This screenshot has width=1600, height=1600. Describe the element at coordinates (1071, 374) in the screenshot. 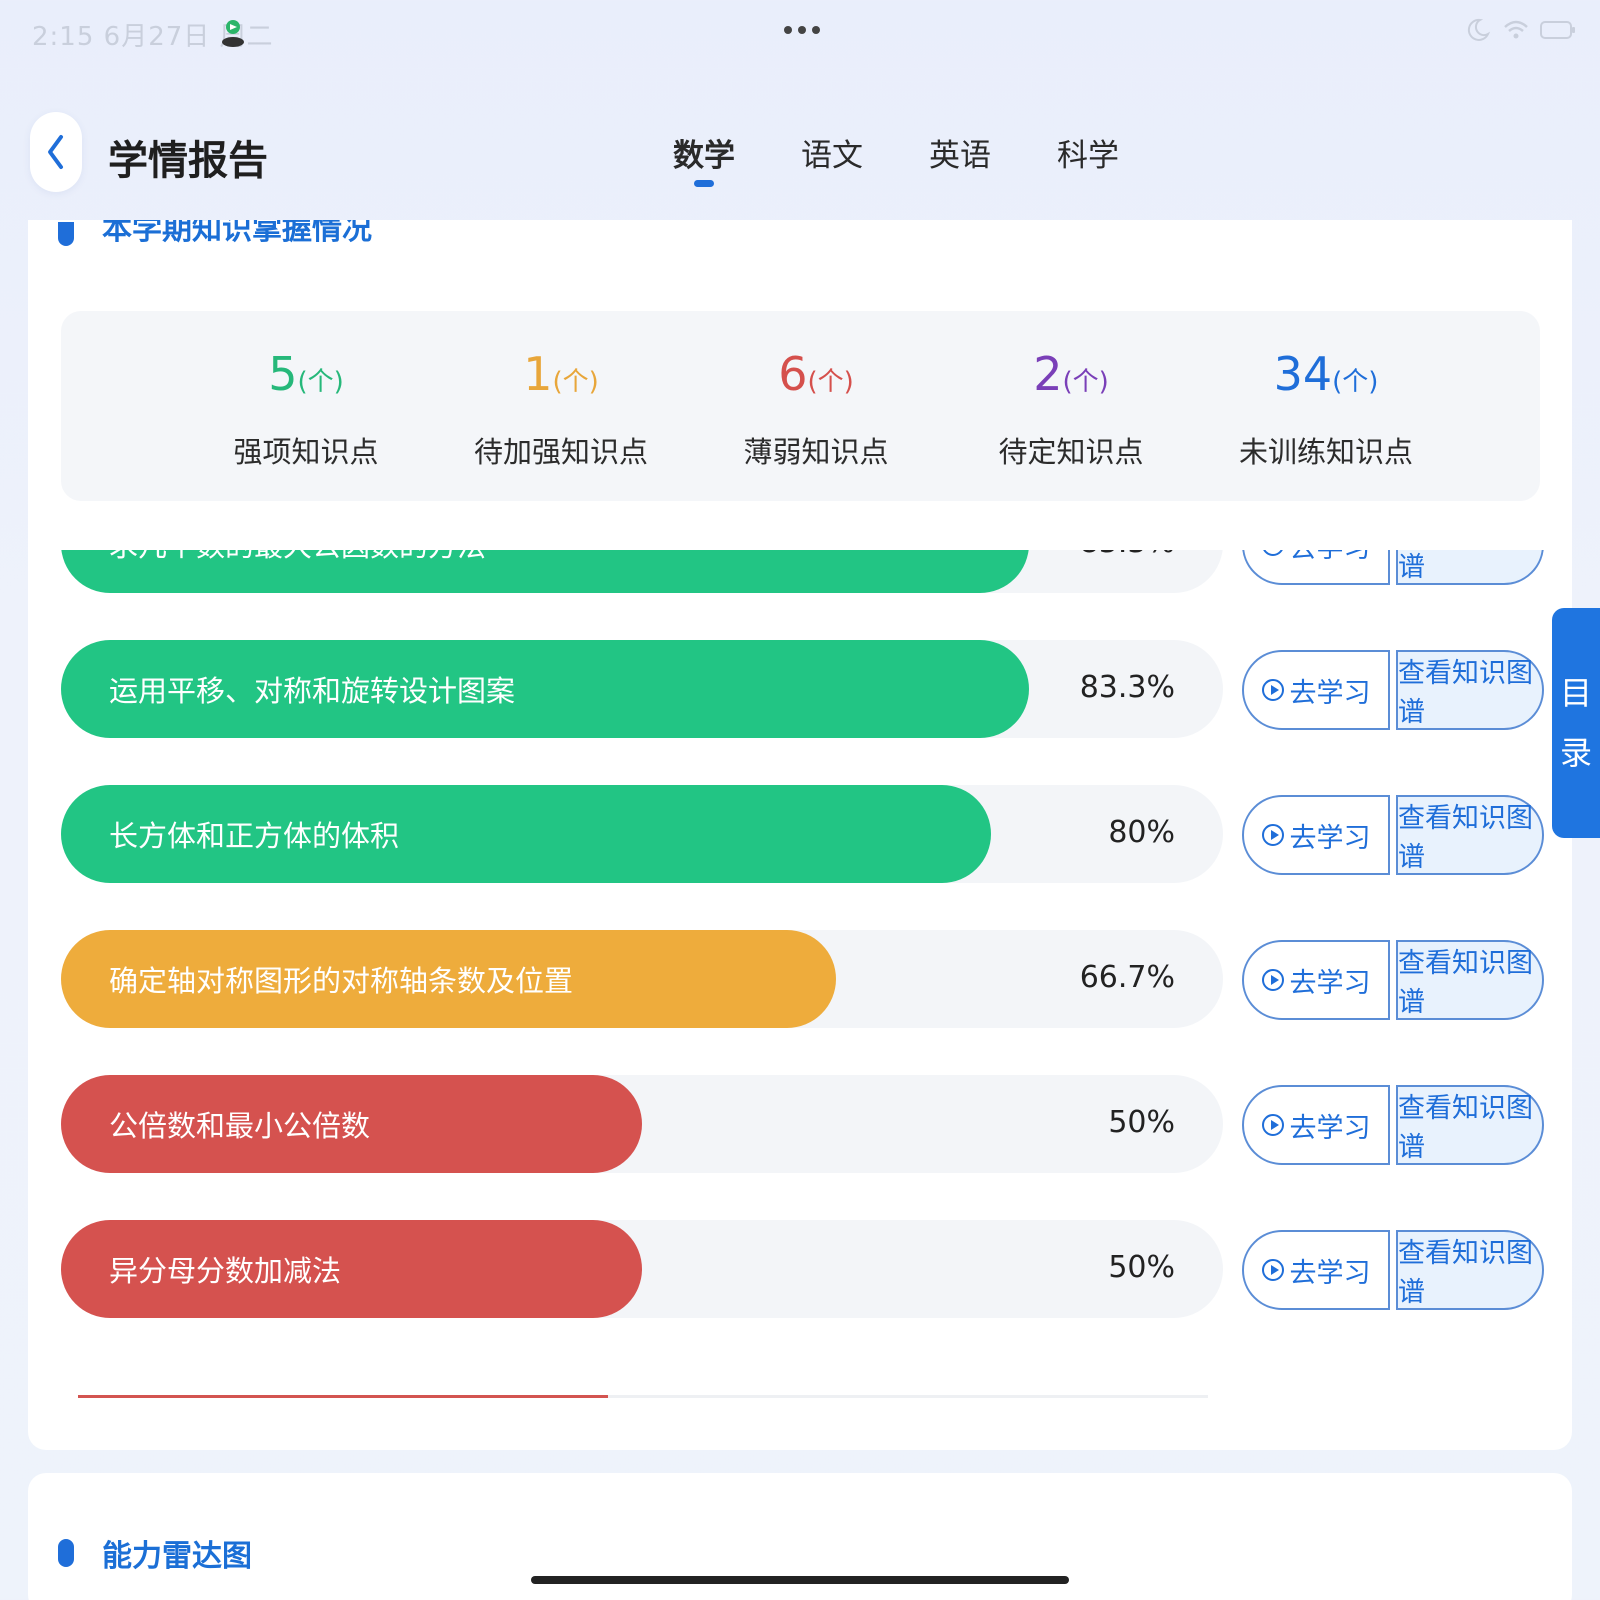

I see `stat-number: 2(个)` at that location.